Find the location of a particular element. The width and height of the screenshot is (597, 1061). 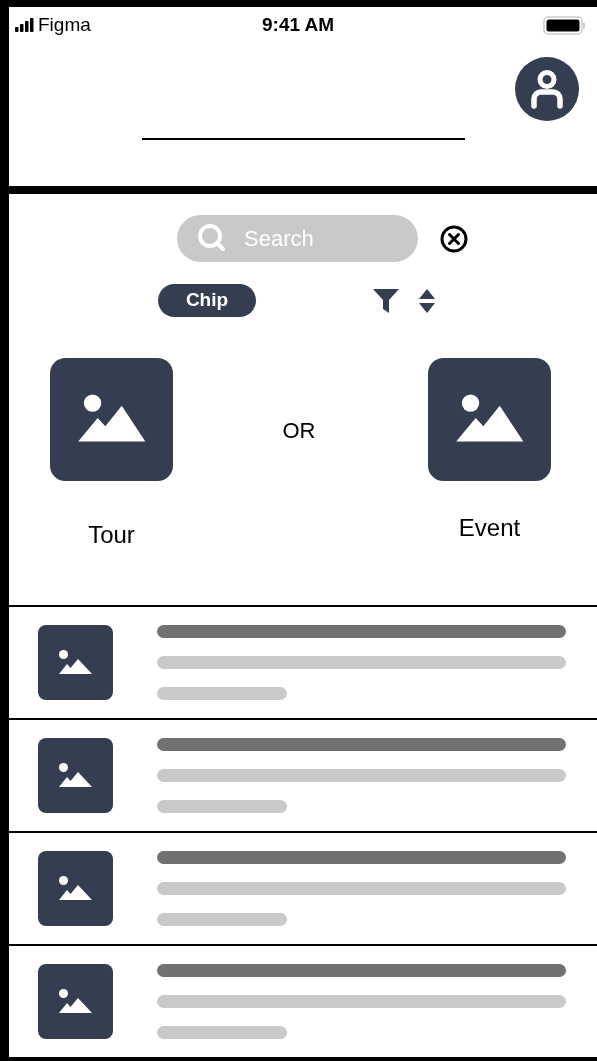

sort-icon is located at coordinates (427, 300).